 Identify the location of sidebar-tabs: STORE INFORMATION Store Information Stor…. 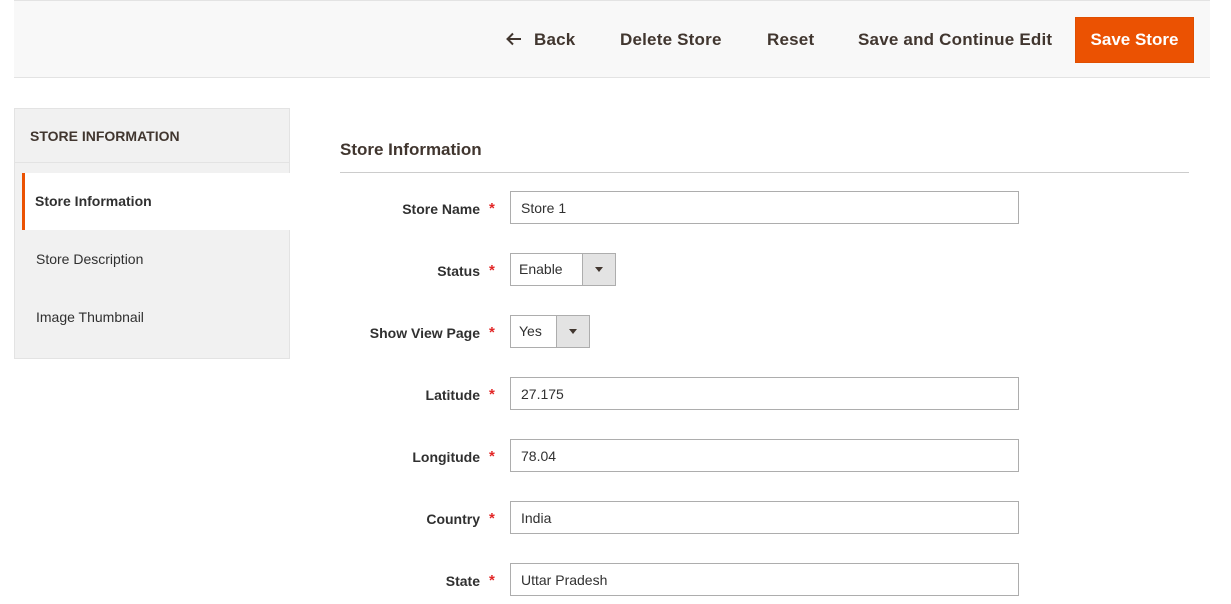
(152, 233).